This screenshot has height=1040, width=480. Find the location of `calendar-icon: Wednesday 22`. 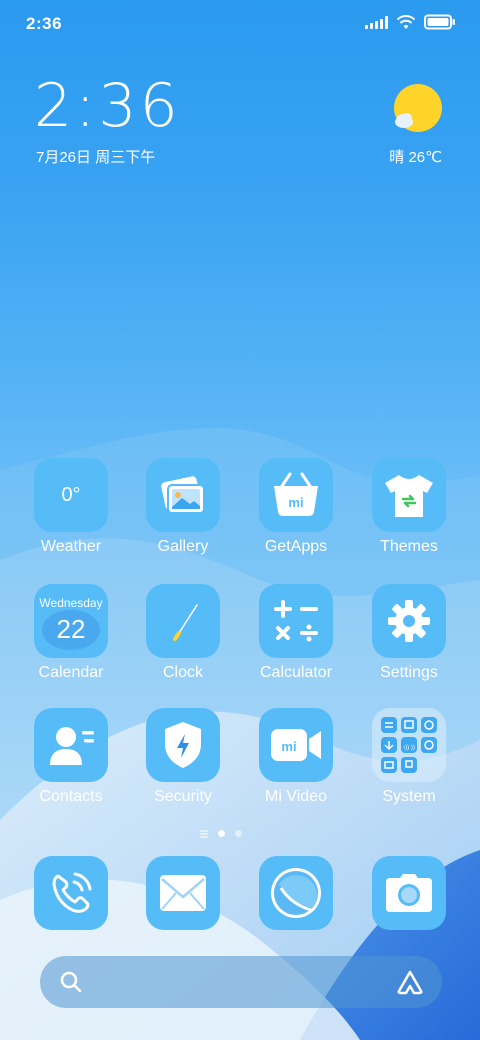

calendar-icon: Wednesday 22 is located at coordinates (71, 621).